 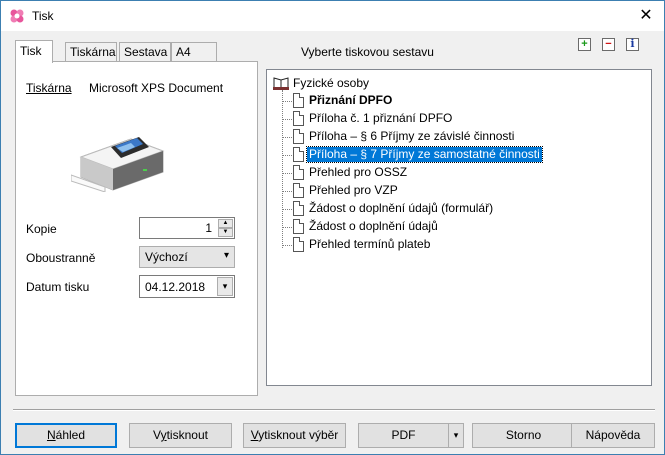 I want to click on printer-link: Tiskárna, so click(x=49, y=88).